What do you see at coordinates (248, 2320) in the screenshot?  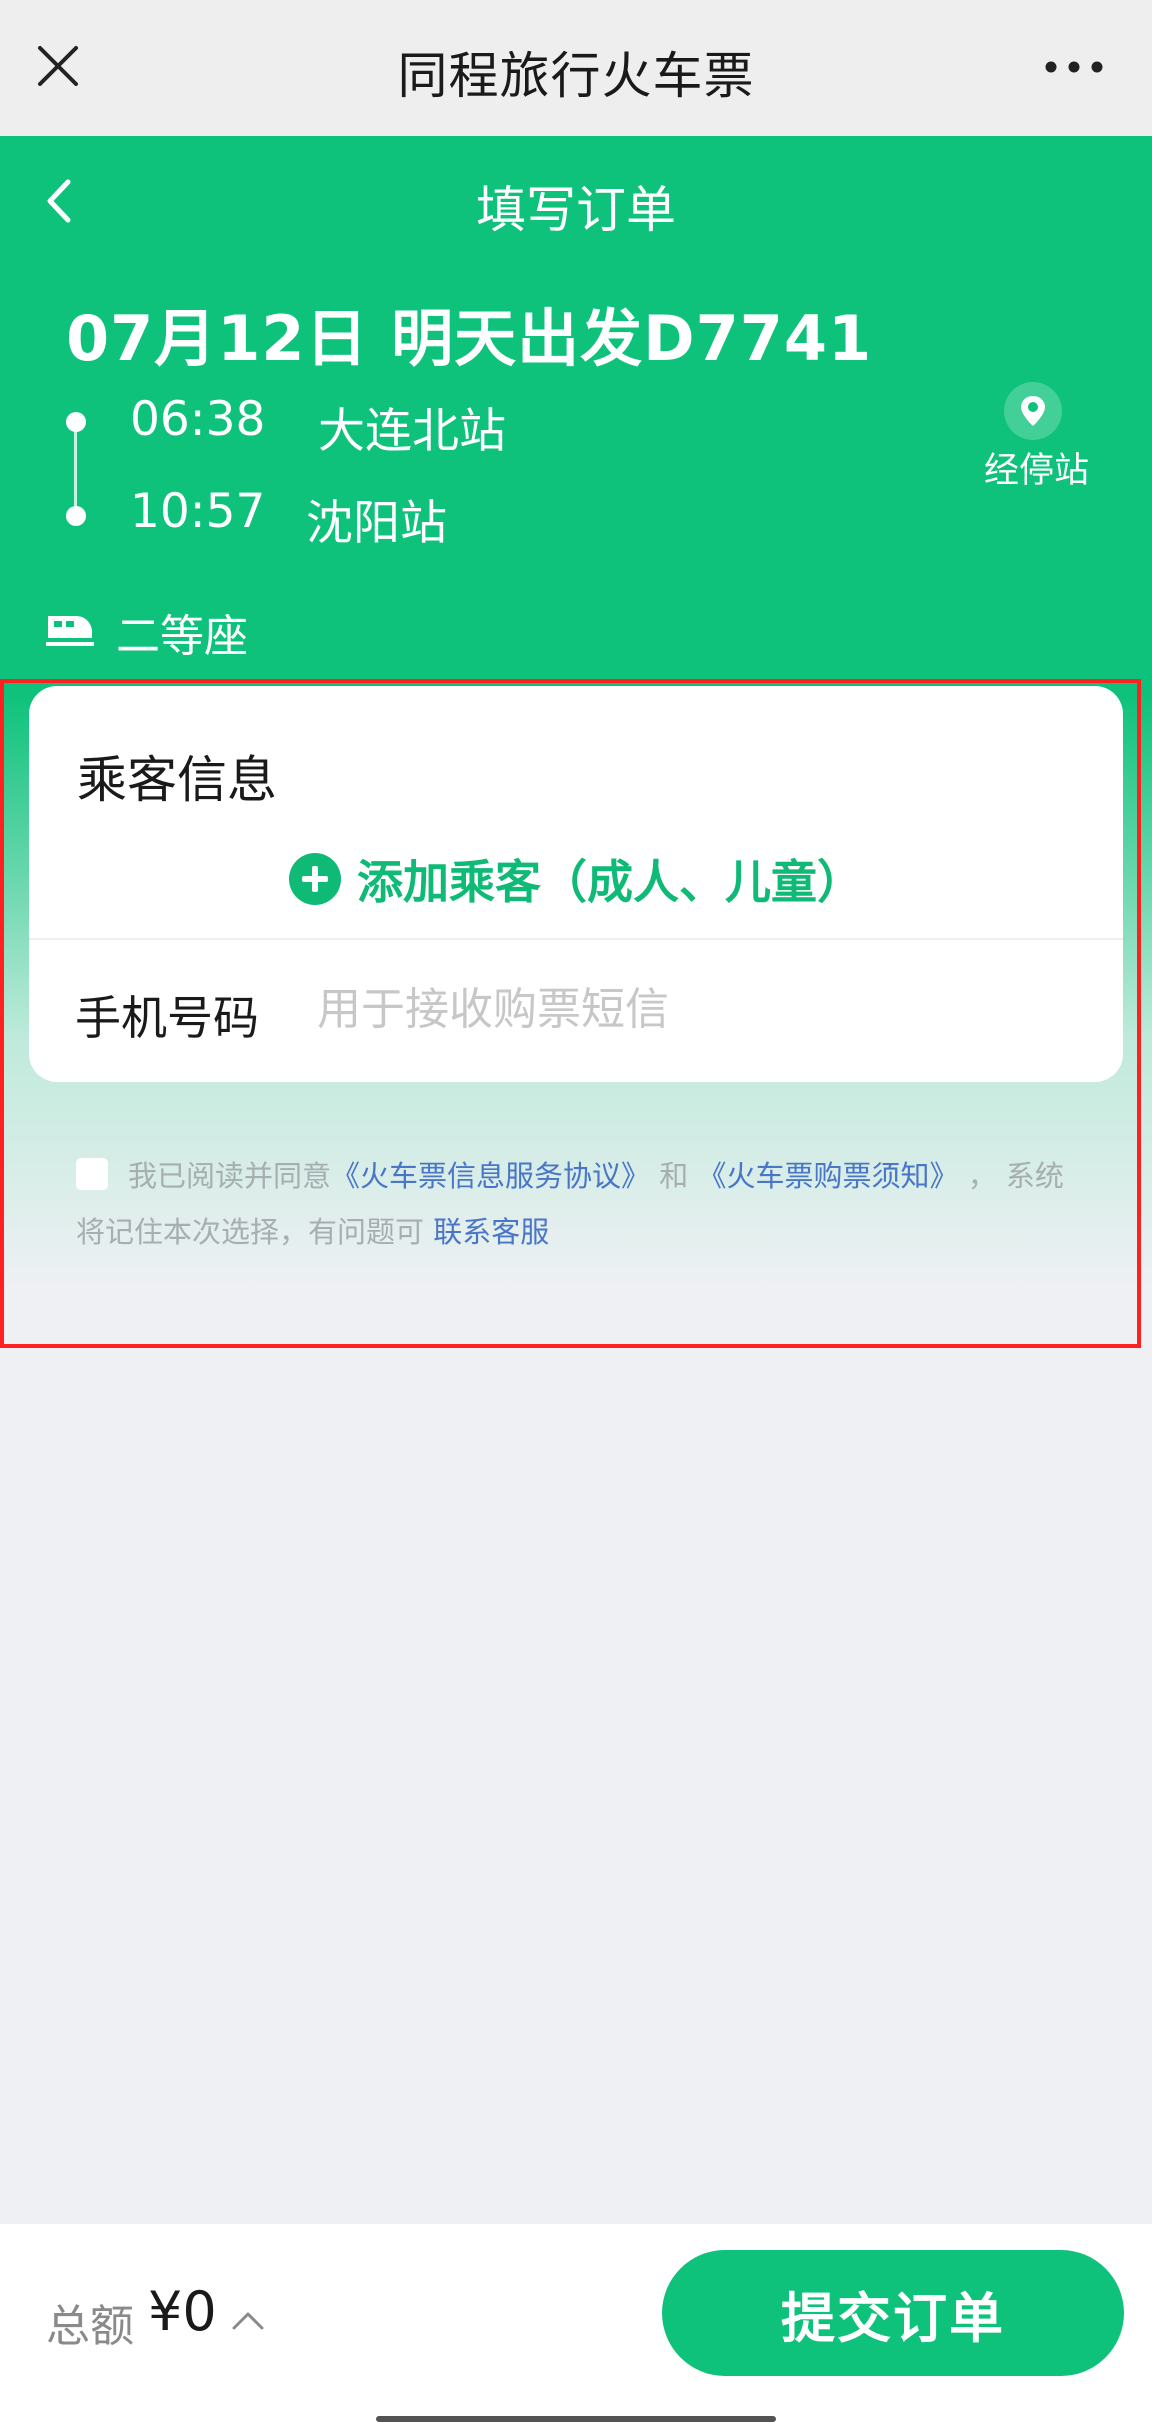 I see `chevron-up-icon` at bounding box center [248, 2320].